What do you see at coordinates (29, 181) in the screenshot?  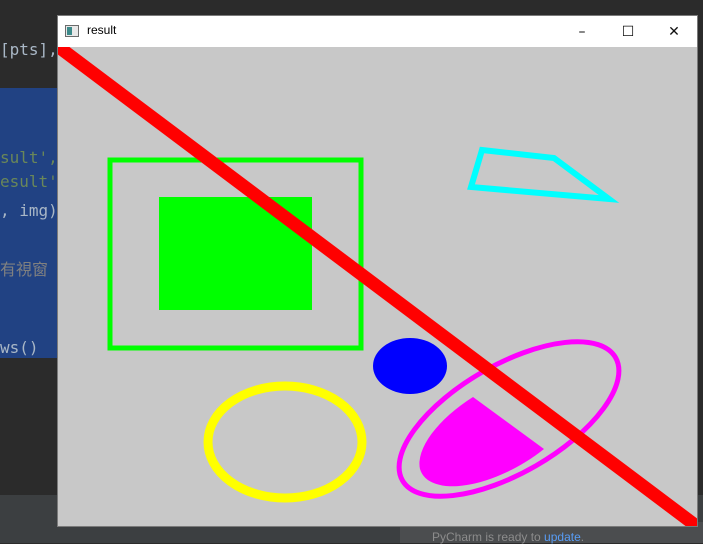 I see `code-line: esult'` at bounding box center [29, 181].